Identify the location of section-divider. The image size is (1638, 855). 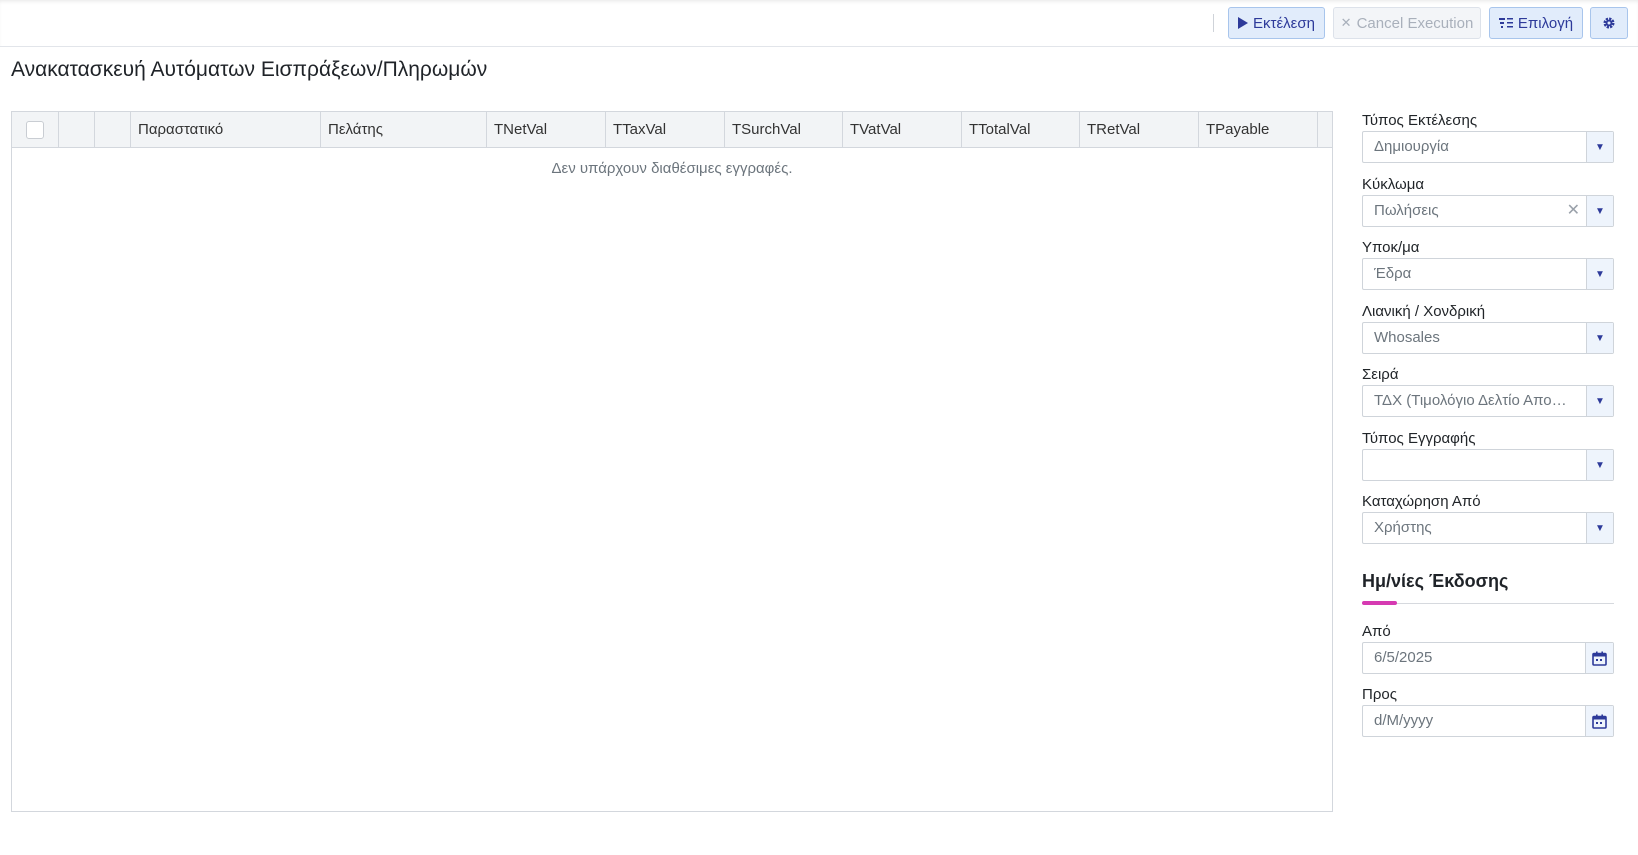
(1488, 603).